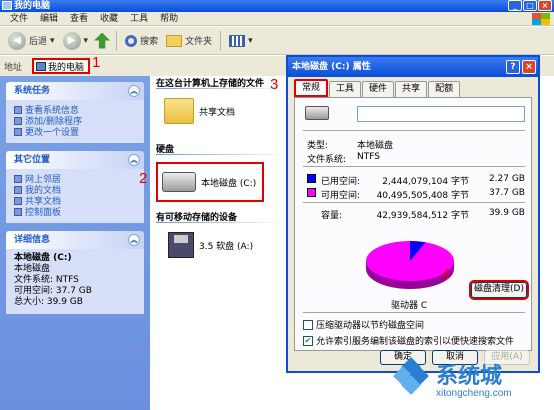 The height and width of the screenshot is (410, 554). I want to click on disk-cleanup-button: 磁盘清理(D), so click(499, 290).